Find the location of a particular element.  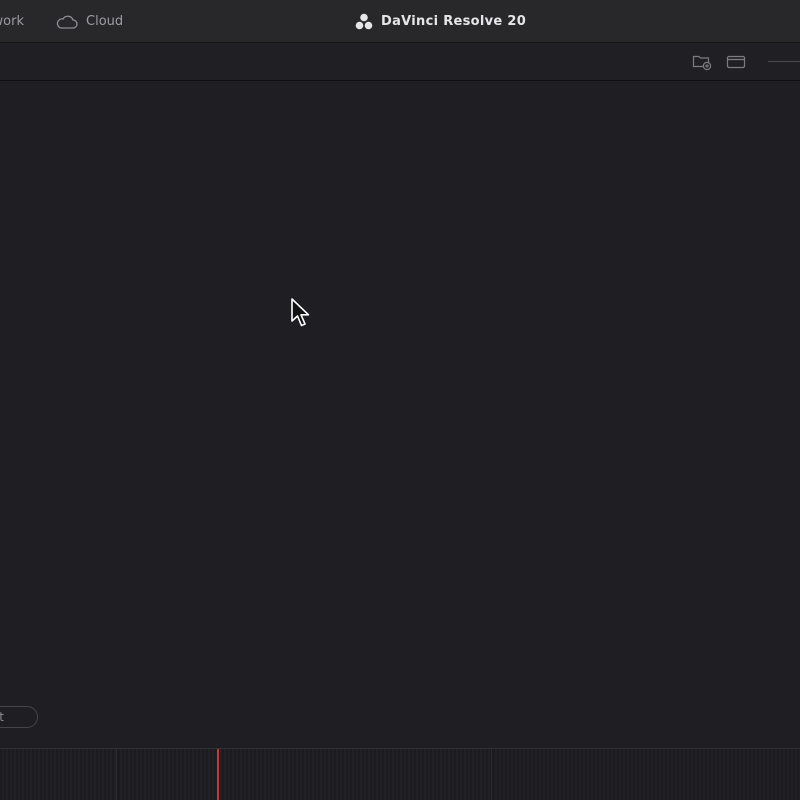

cloud-icon is located at coordinates (67, 22).